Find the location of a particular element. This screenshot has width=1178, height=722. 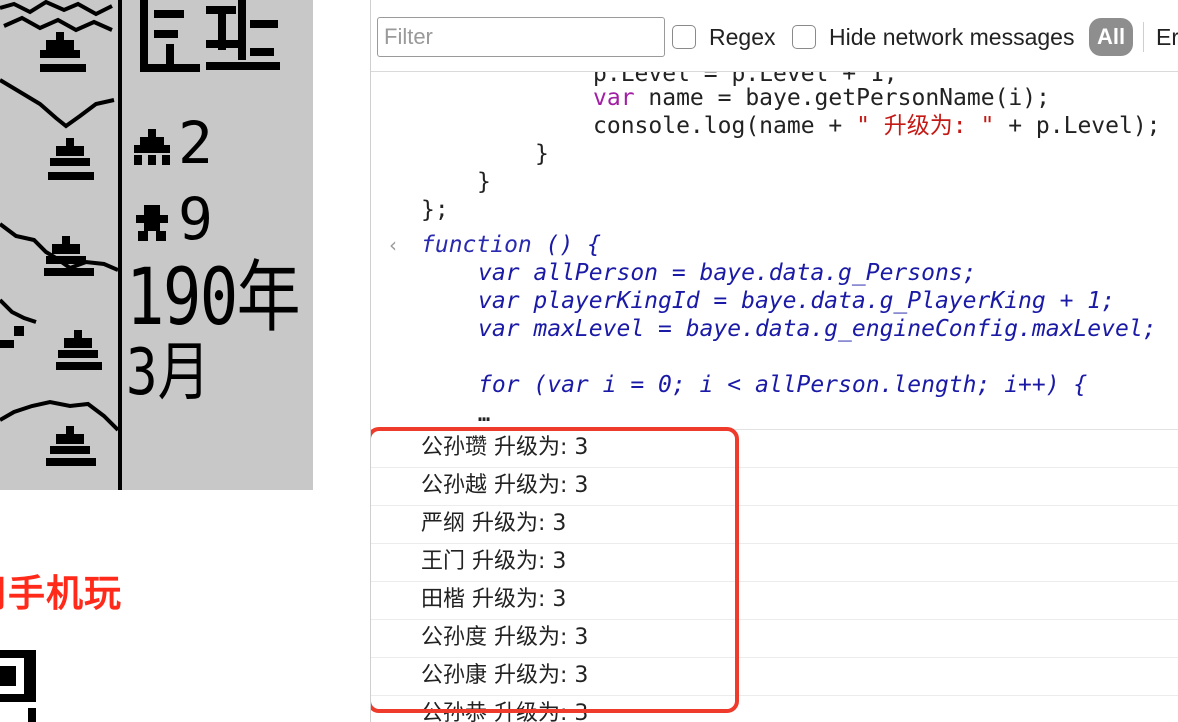

log-message: 公孙瓒 升级为: 3 is located at coordinates (505, 447).